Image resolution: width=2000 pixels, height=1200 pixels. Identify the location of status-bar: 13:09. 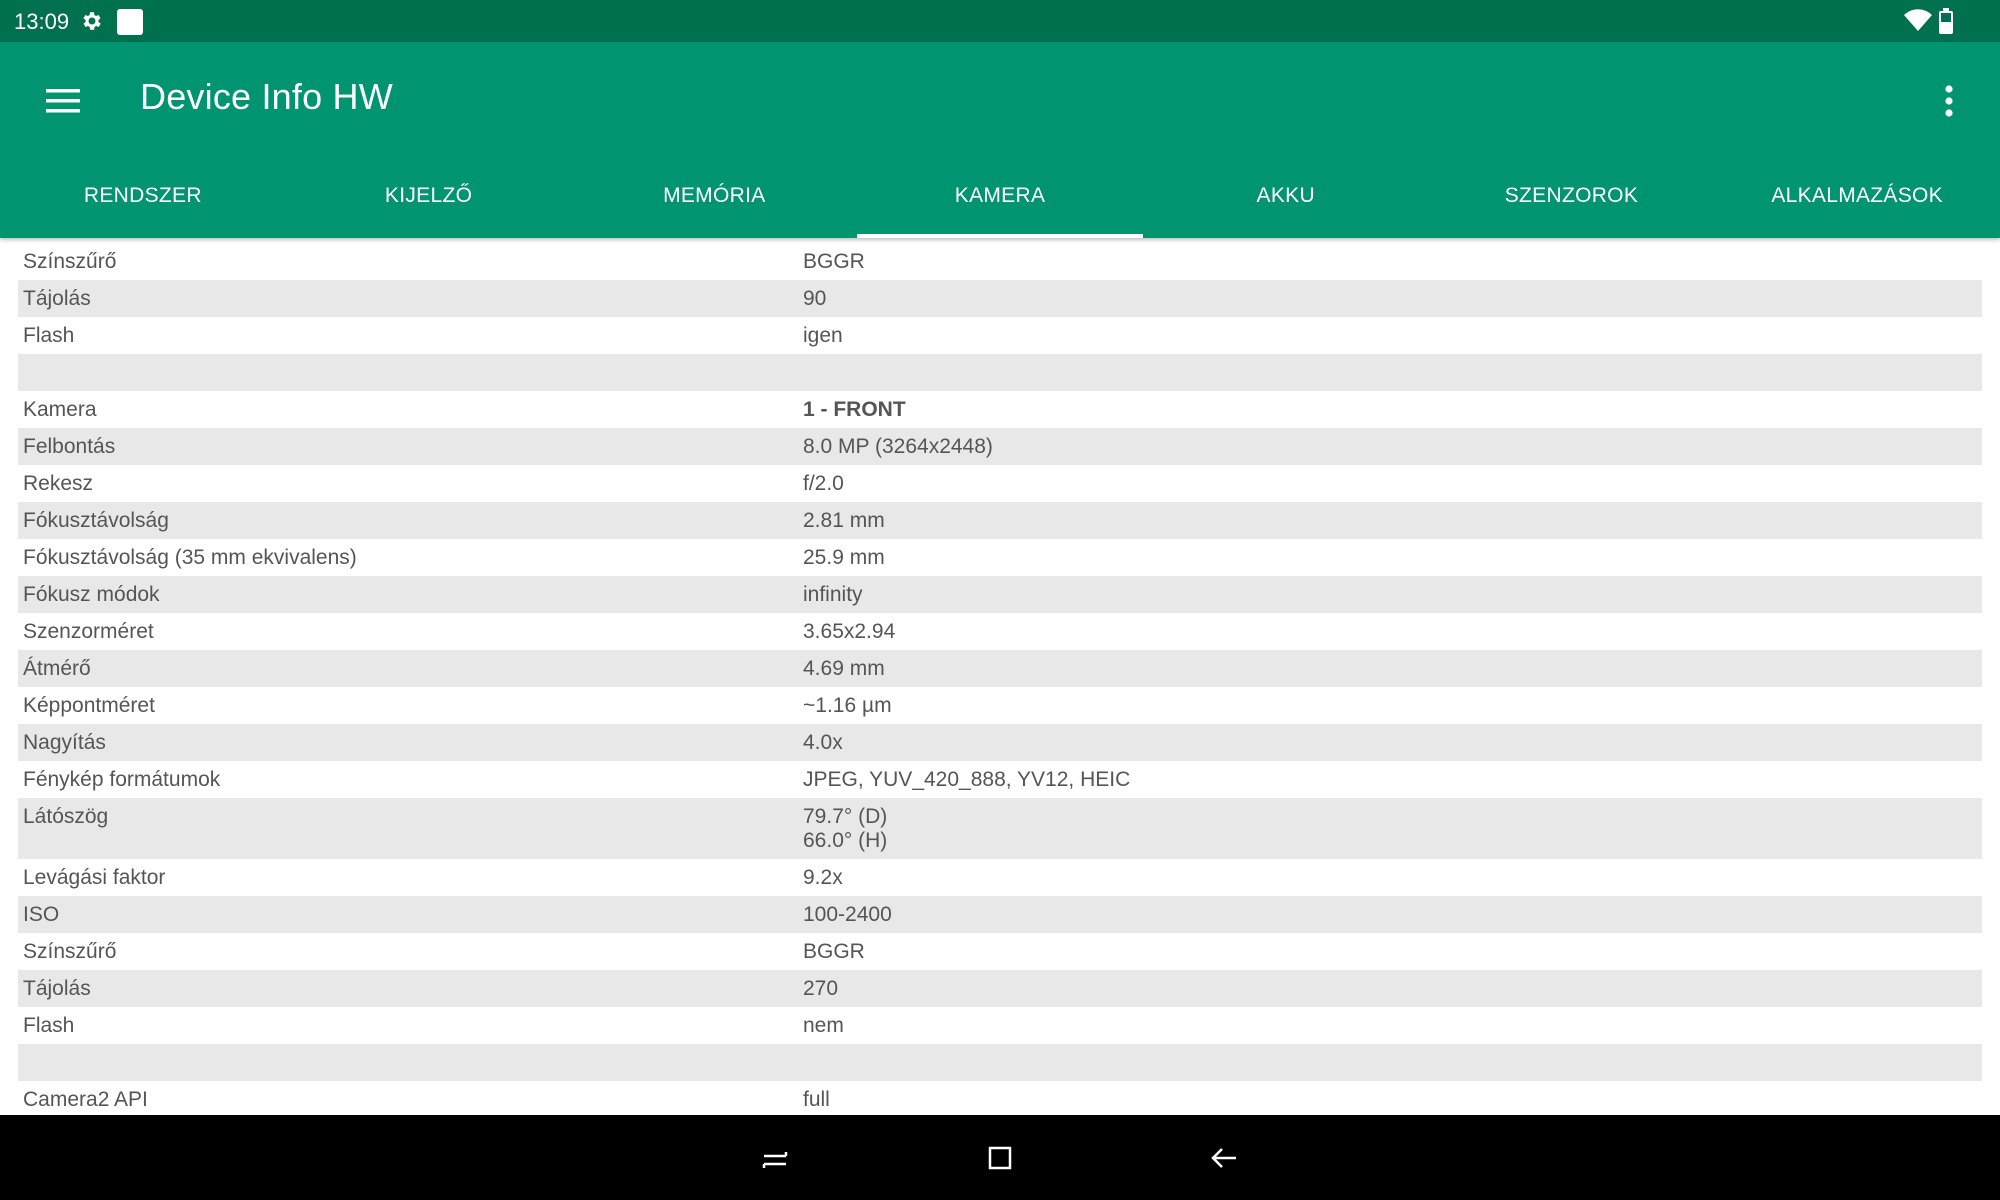
(1000, 21).